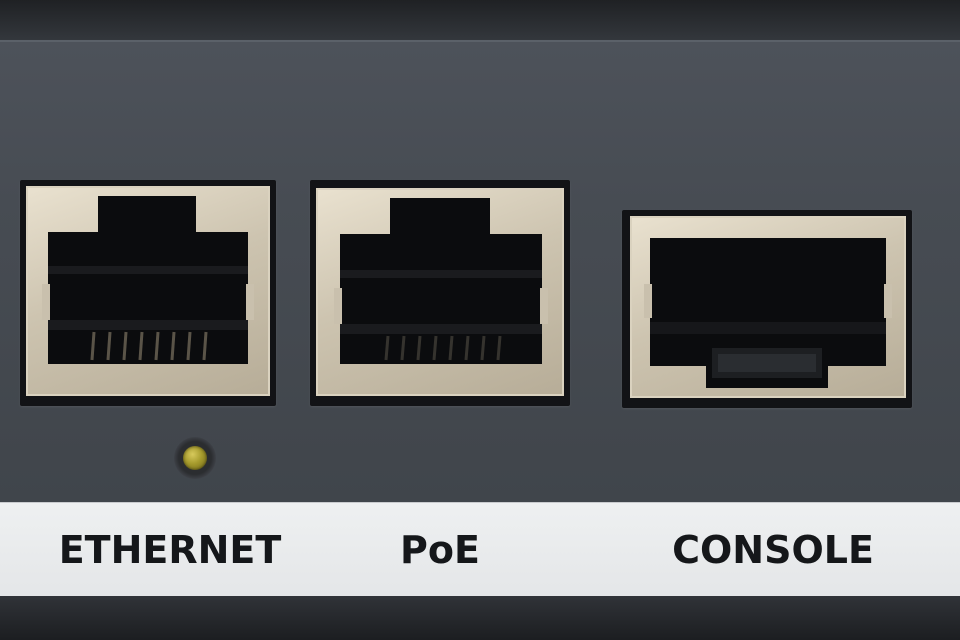 The height and width of the screenshot is (640, 960). I want to click on bottom-edge, so click(480, 618).